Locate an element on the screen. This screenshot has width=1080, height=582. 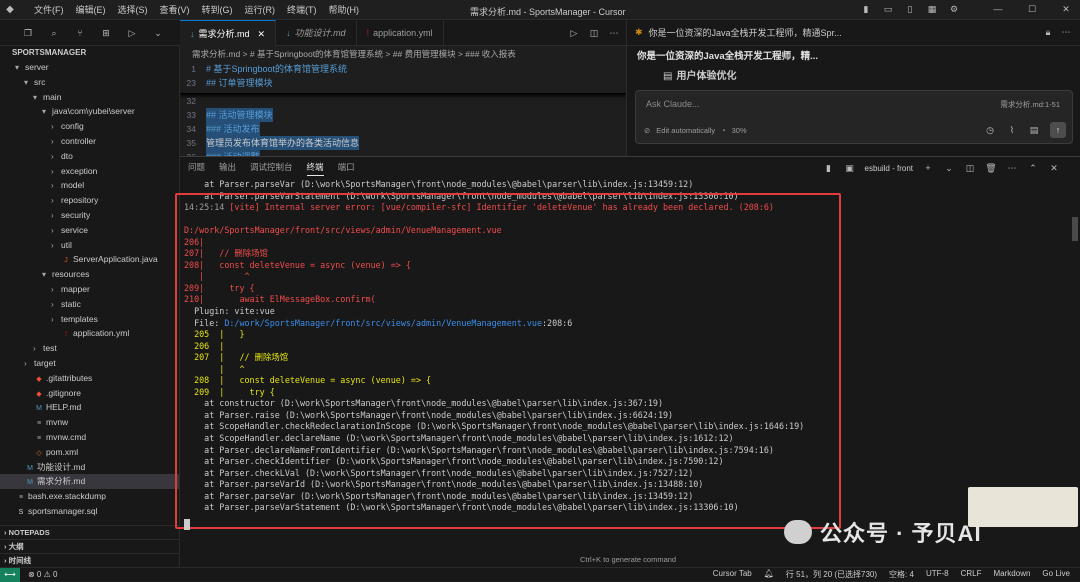
attach-icon: ⌇ is located at coordinates (1012, 130).